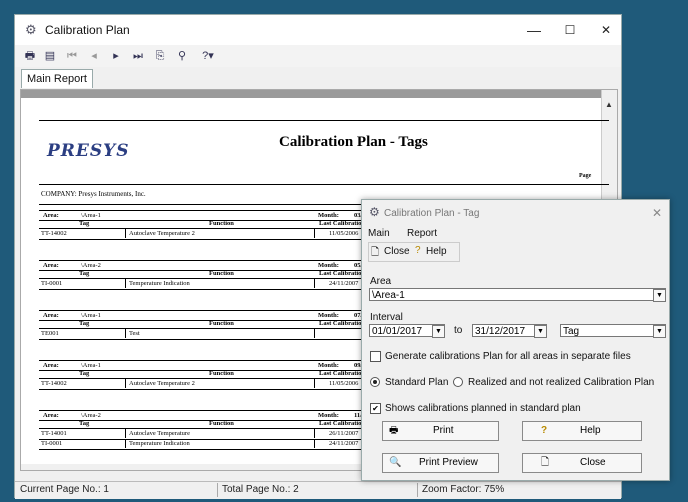  Describe the element at coordinates (593, 462) in the screenshot. I see `close-label: Close` at that location.